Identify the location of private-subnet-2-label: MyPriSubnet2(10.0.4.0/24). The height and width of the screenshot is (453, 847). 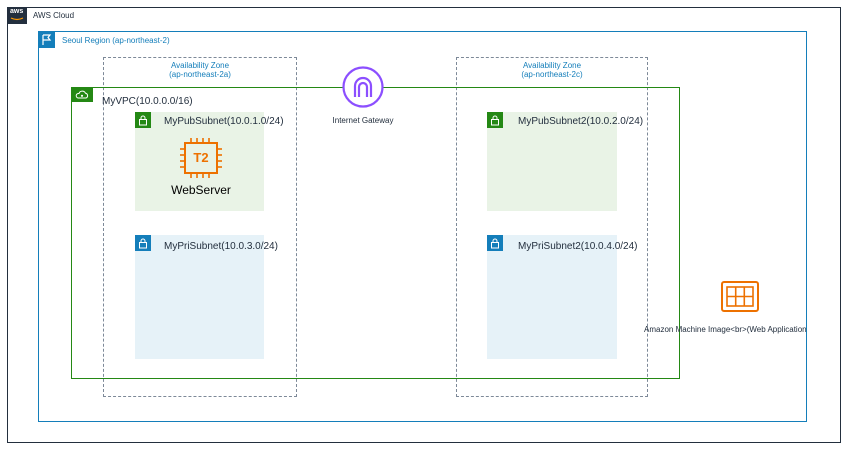
(578, 246).